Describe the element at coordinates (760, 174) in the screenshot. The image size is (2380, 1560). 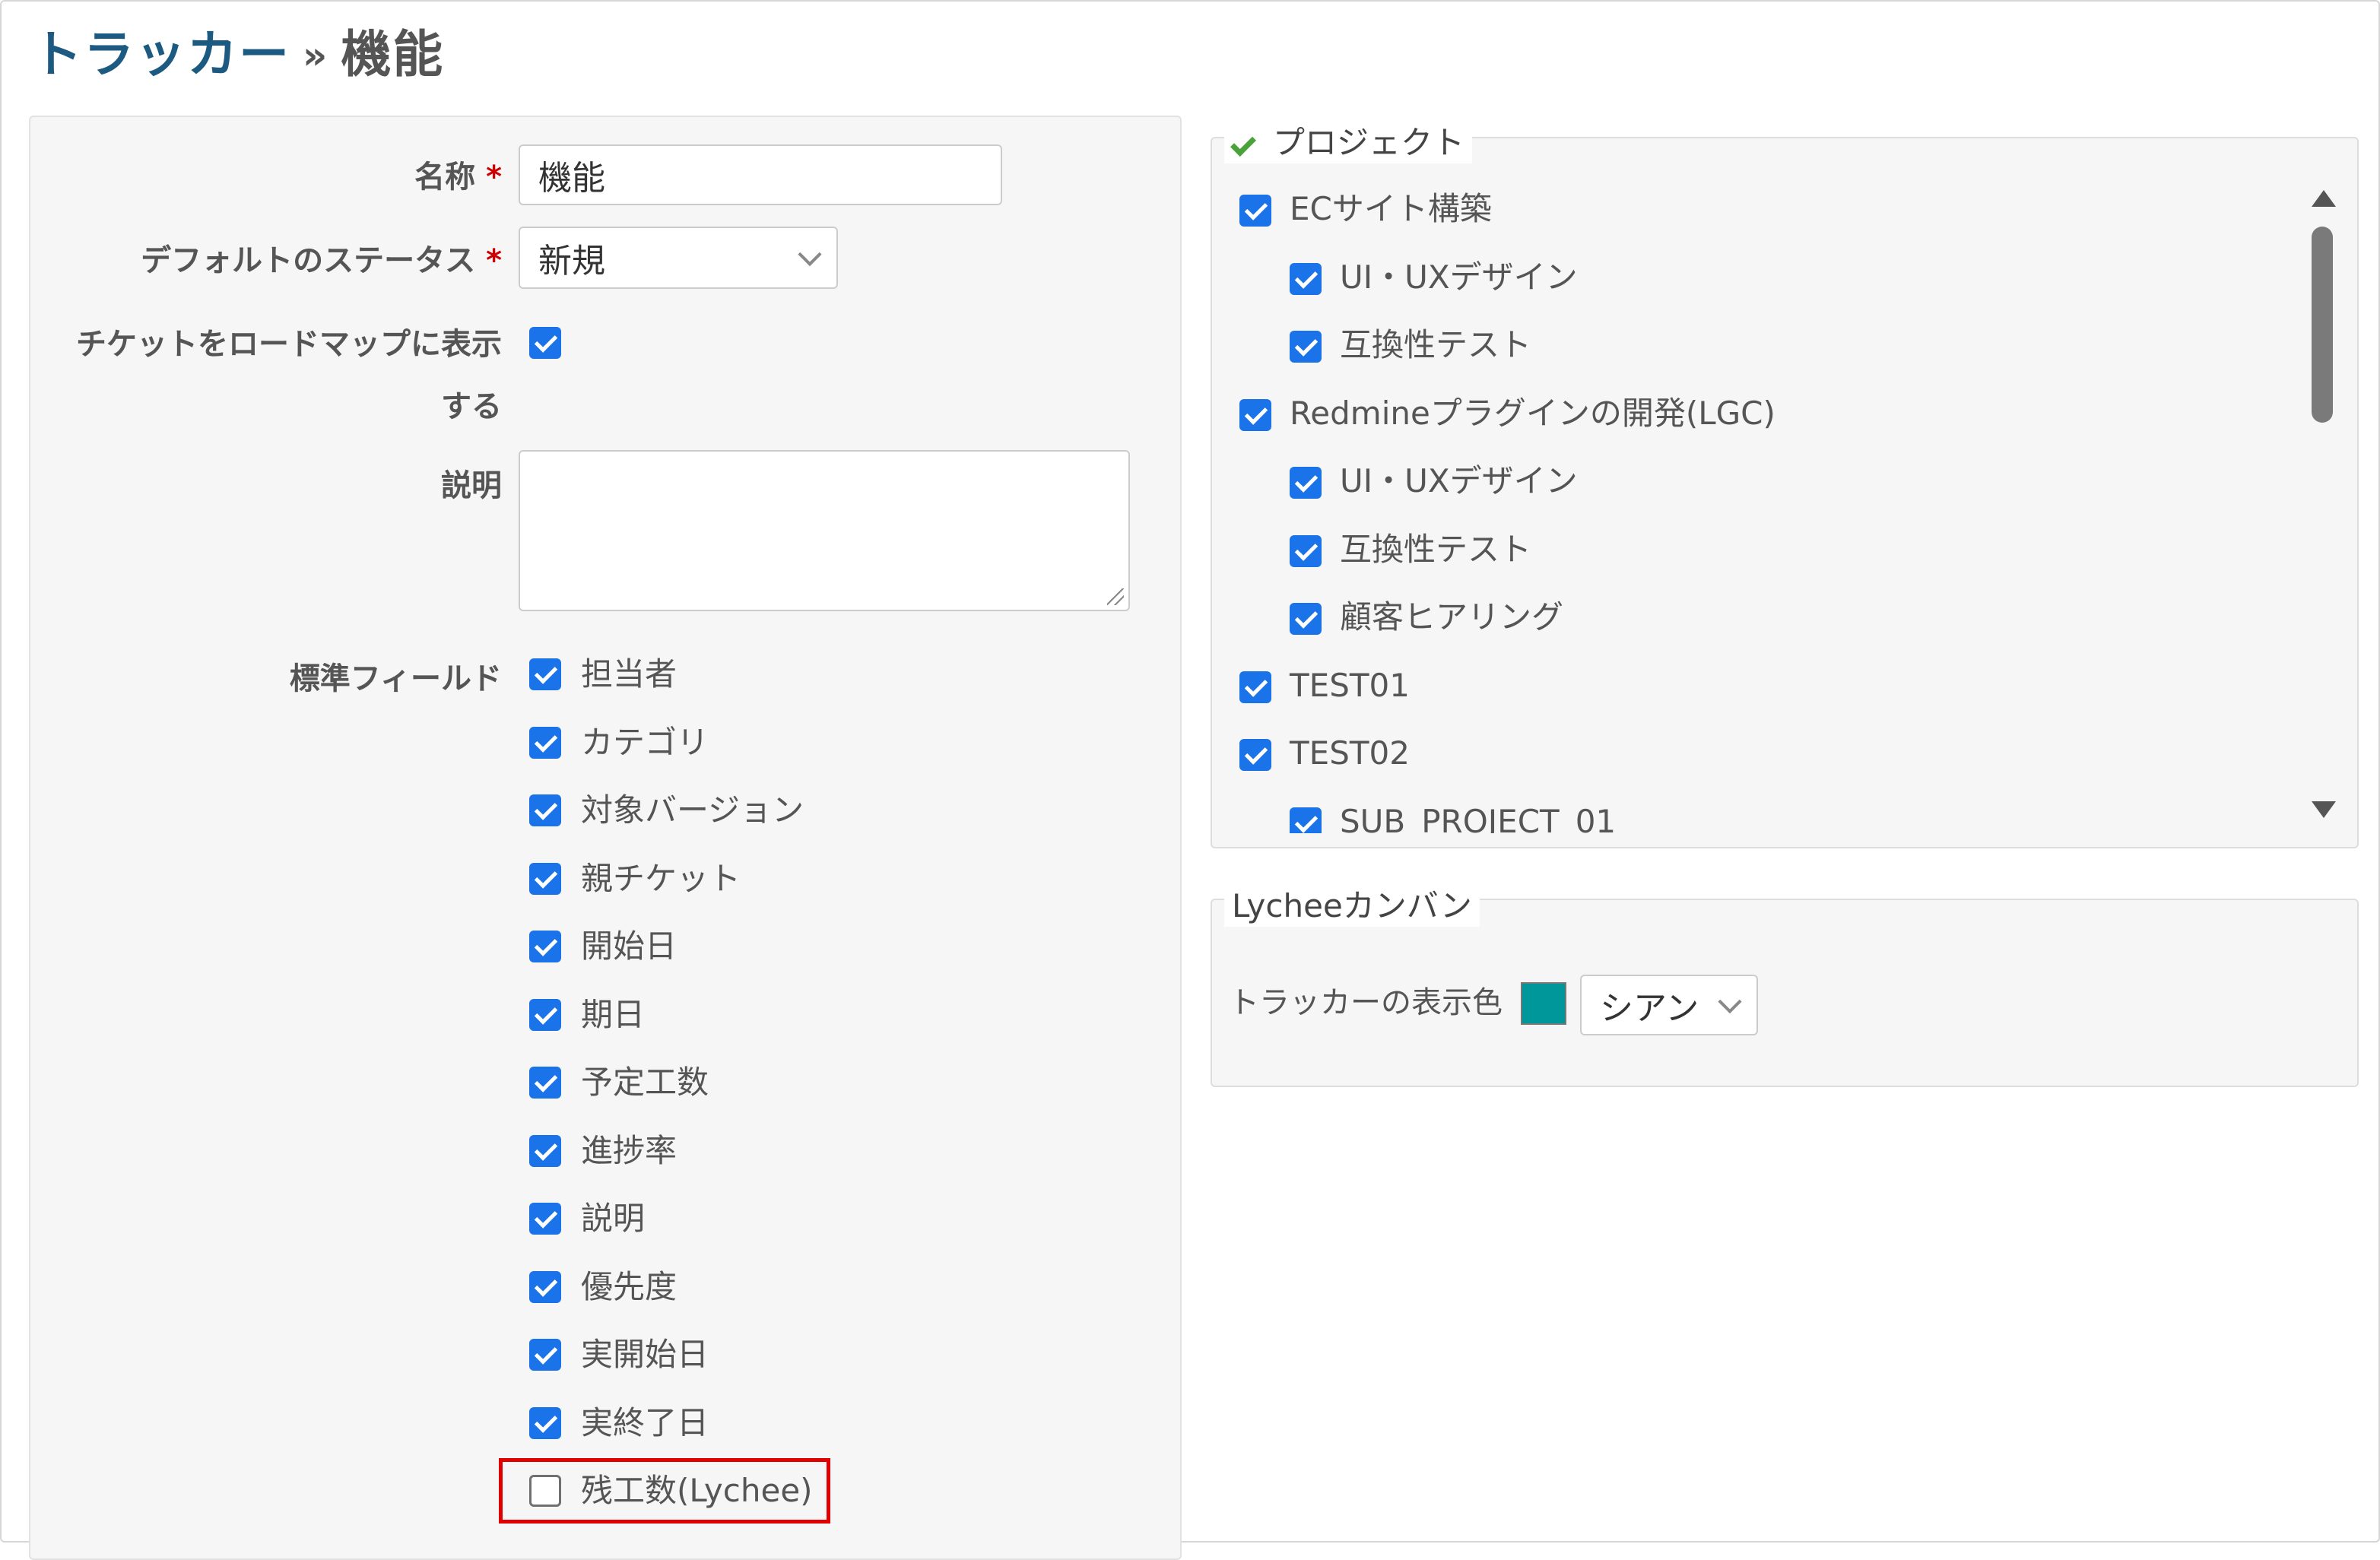
I see `name-input: 機能` at that location.